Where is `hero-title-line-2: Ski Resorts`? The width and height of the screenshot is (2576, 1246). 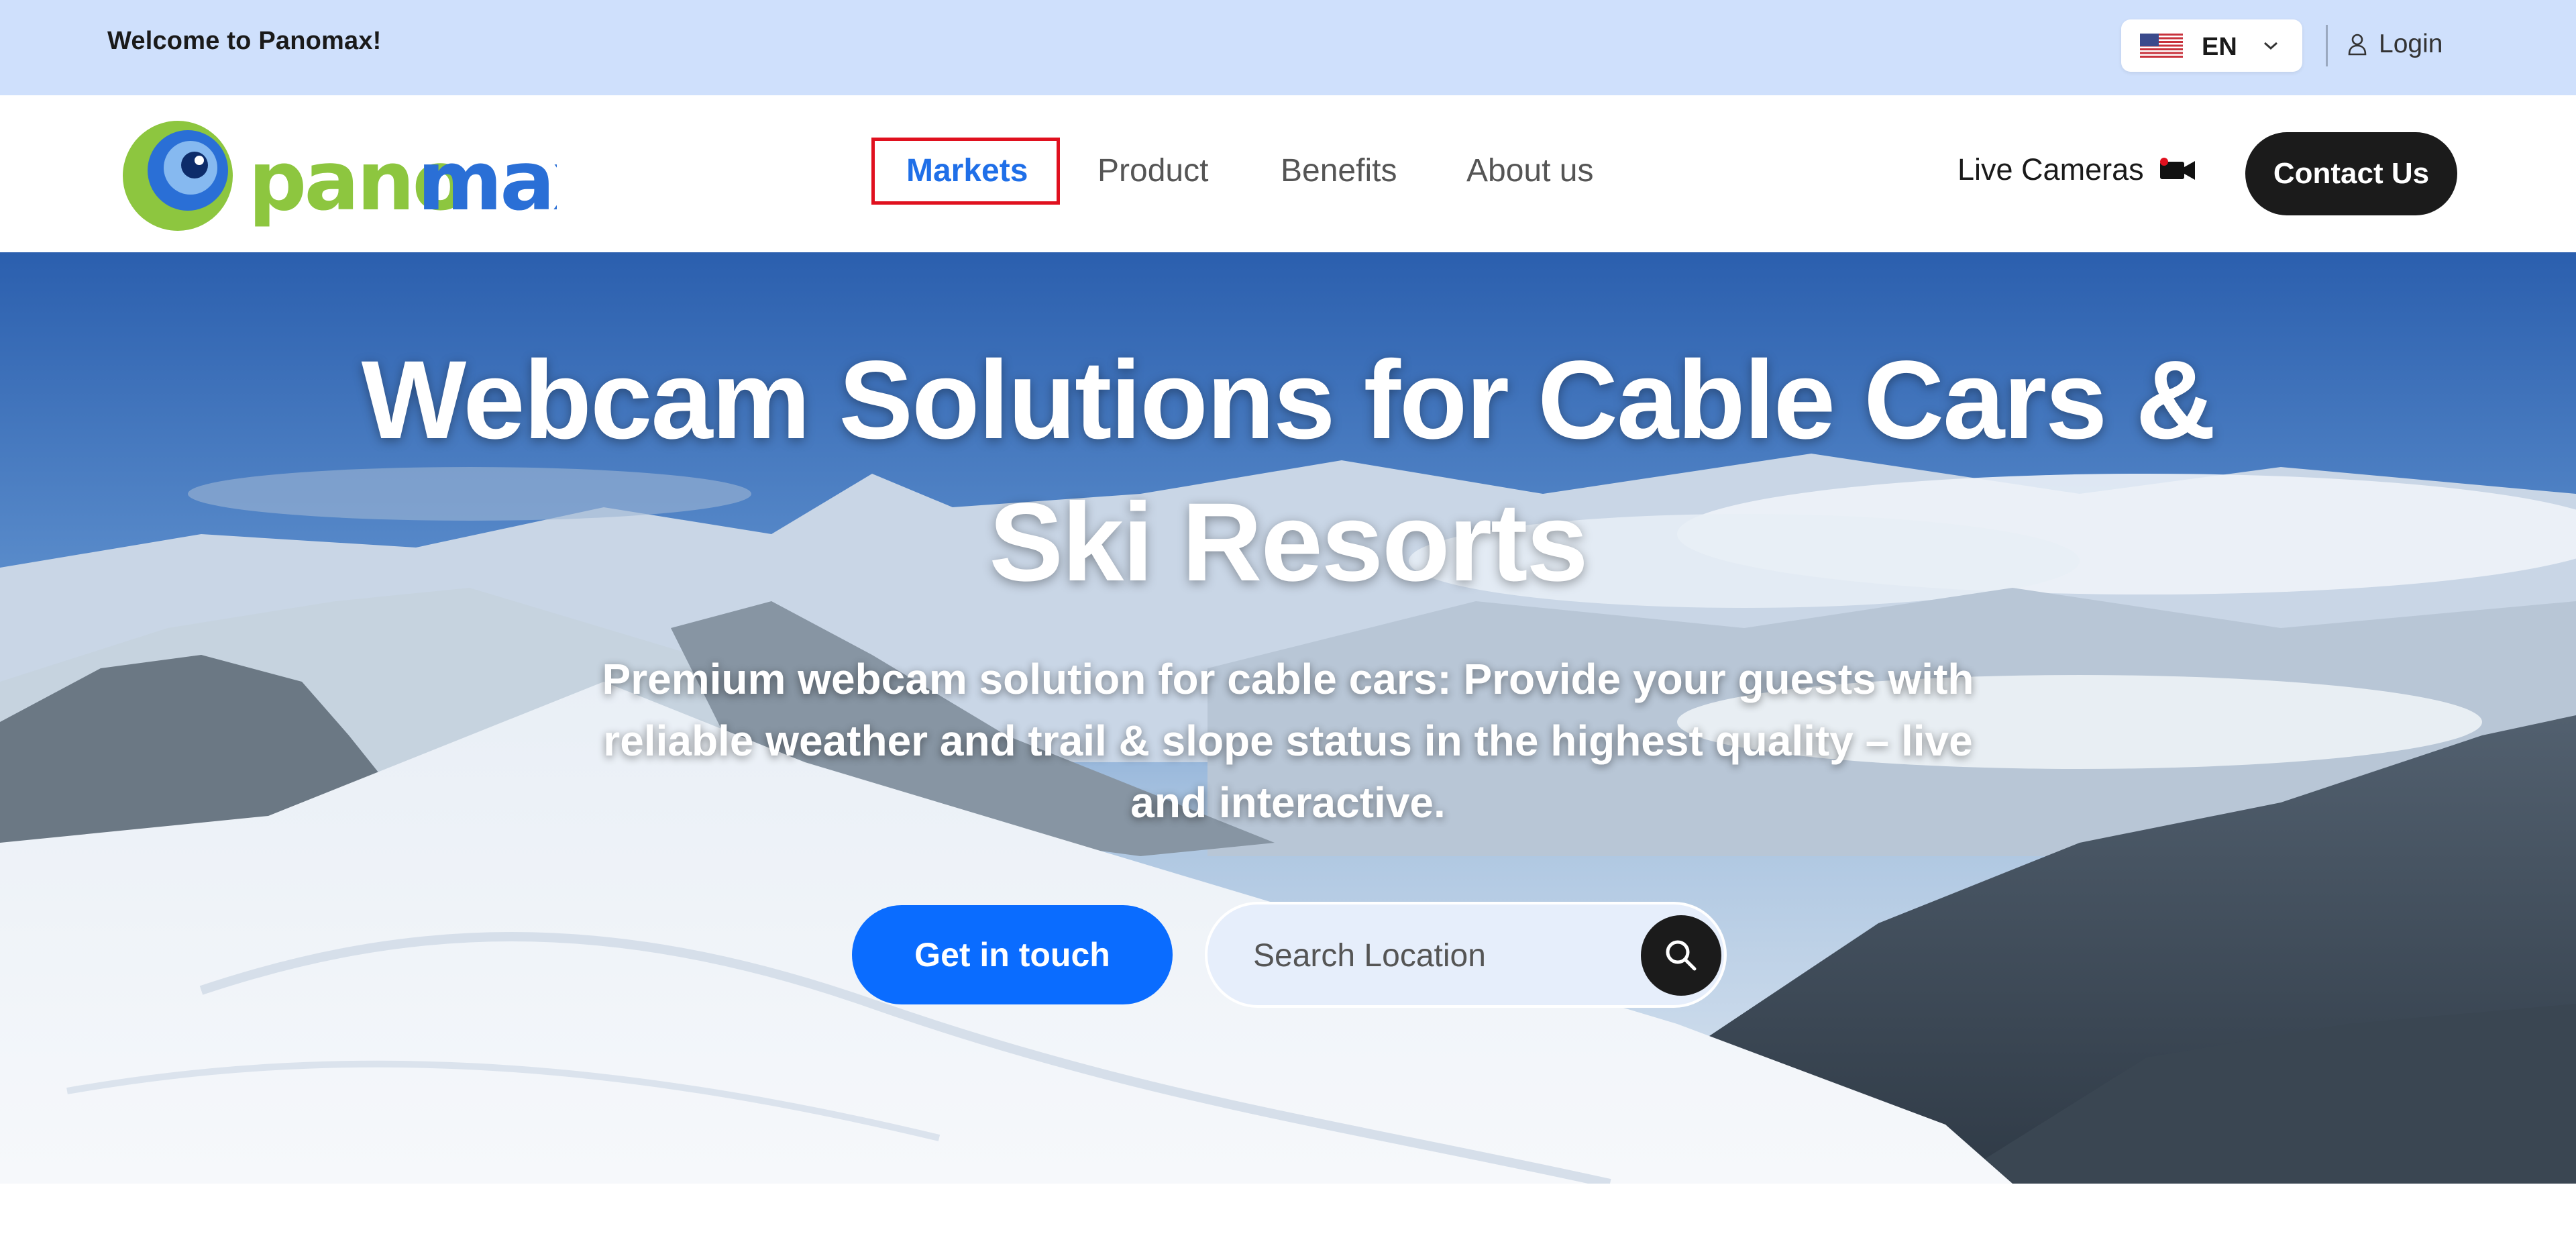 hero-title-line-2: Ski Resorts is located at coordinates (1288, 542).